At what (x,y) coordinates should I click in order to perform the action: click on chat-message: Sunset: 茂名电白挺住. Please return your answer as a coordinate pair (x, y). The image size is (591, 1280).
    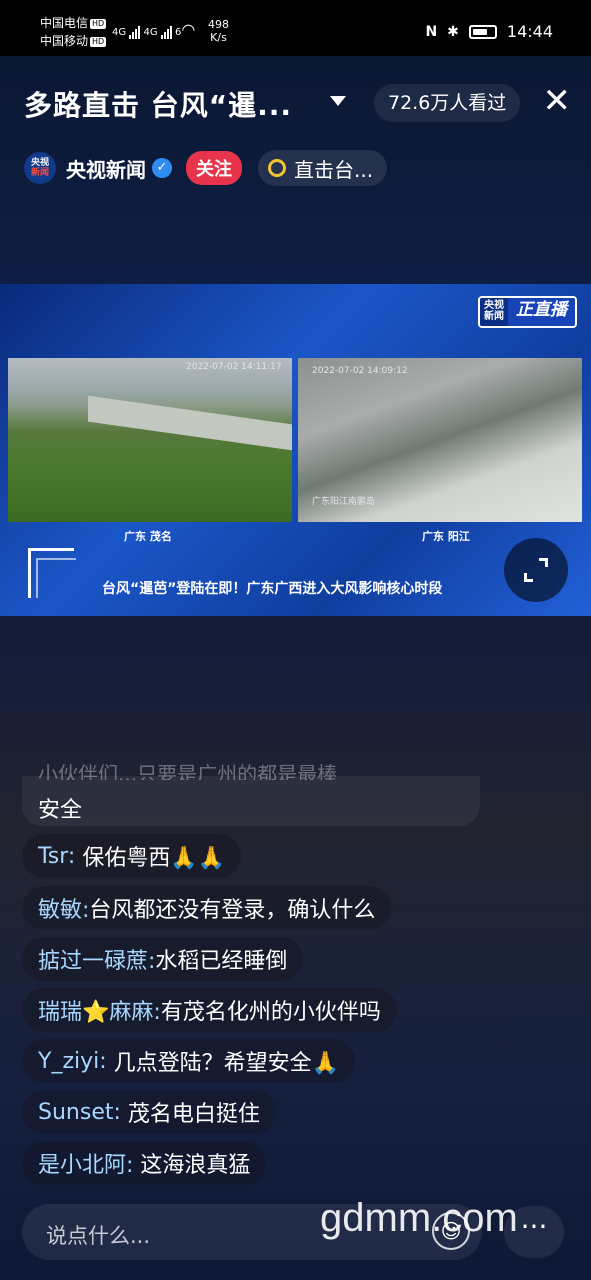
    Looking at the image, I should click on (149, 1112).